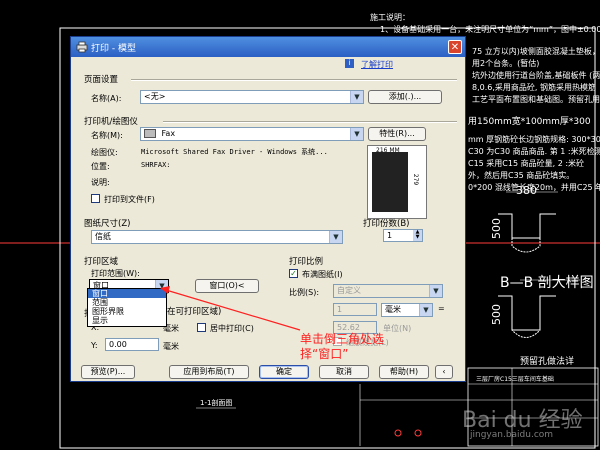 This screenshot has width=600, height=450. Describe the element at coordinates (230, 308) in the screenshot. I see `annotation-arrow` at that location.